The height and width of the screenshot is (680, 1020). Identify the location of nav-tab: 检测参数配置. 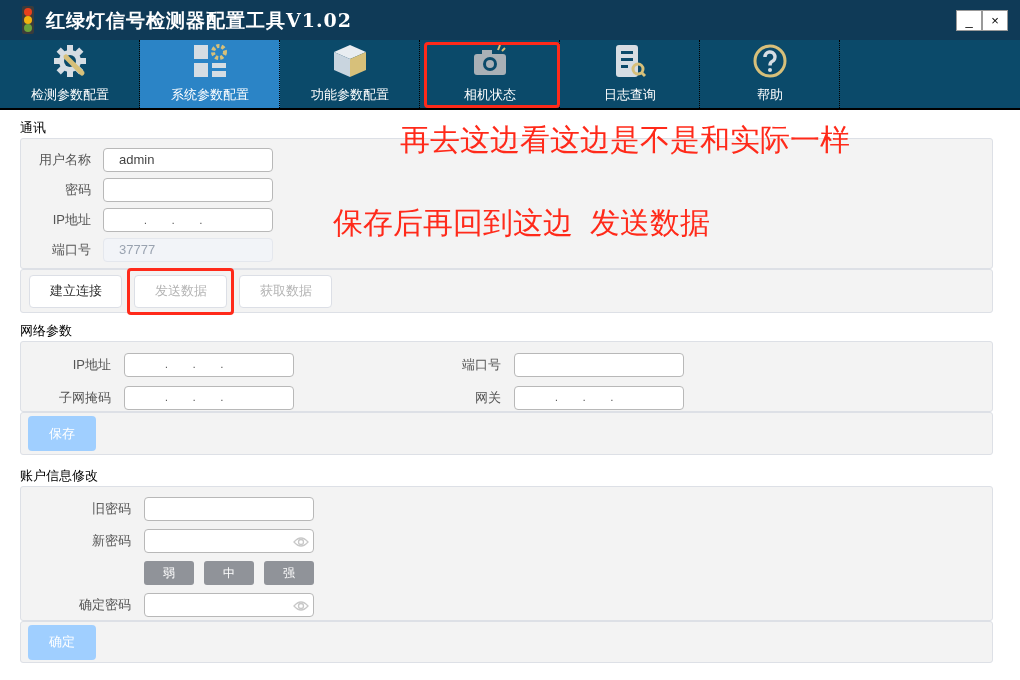
(70, 74).